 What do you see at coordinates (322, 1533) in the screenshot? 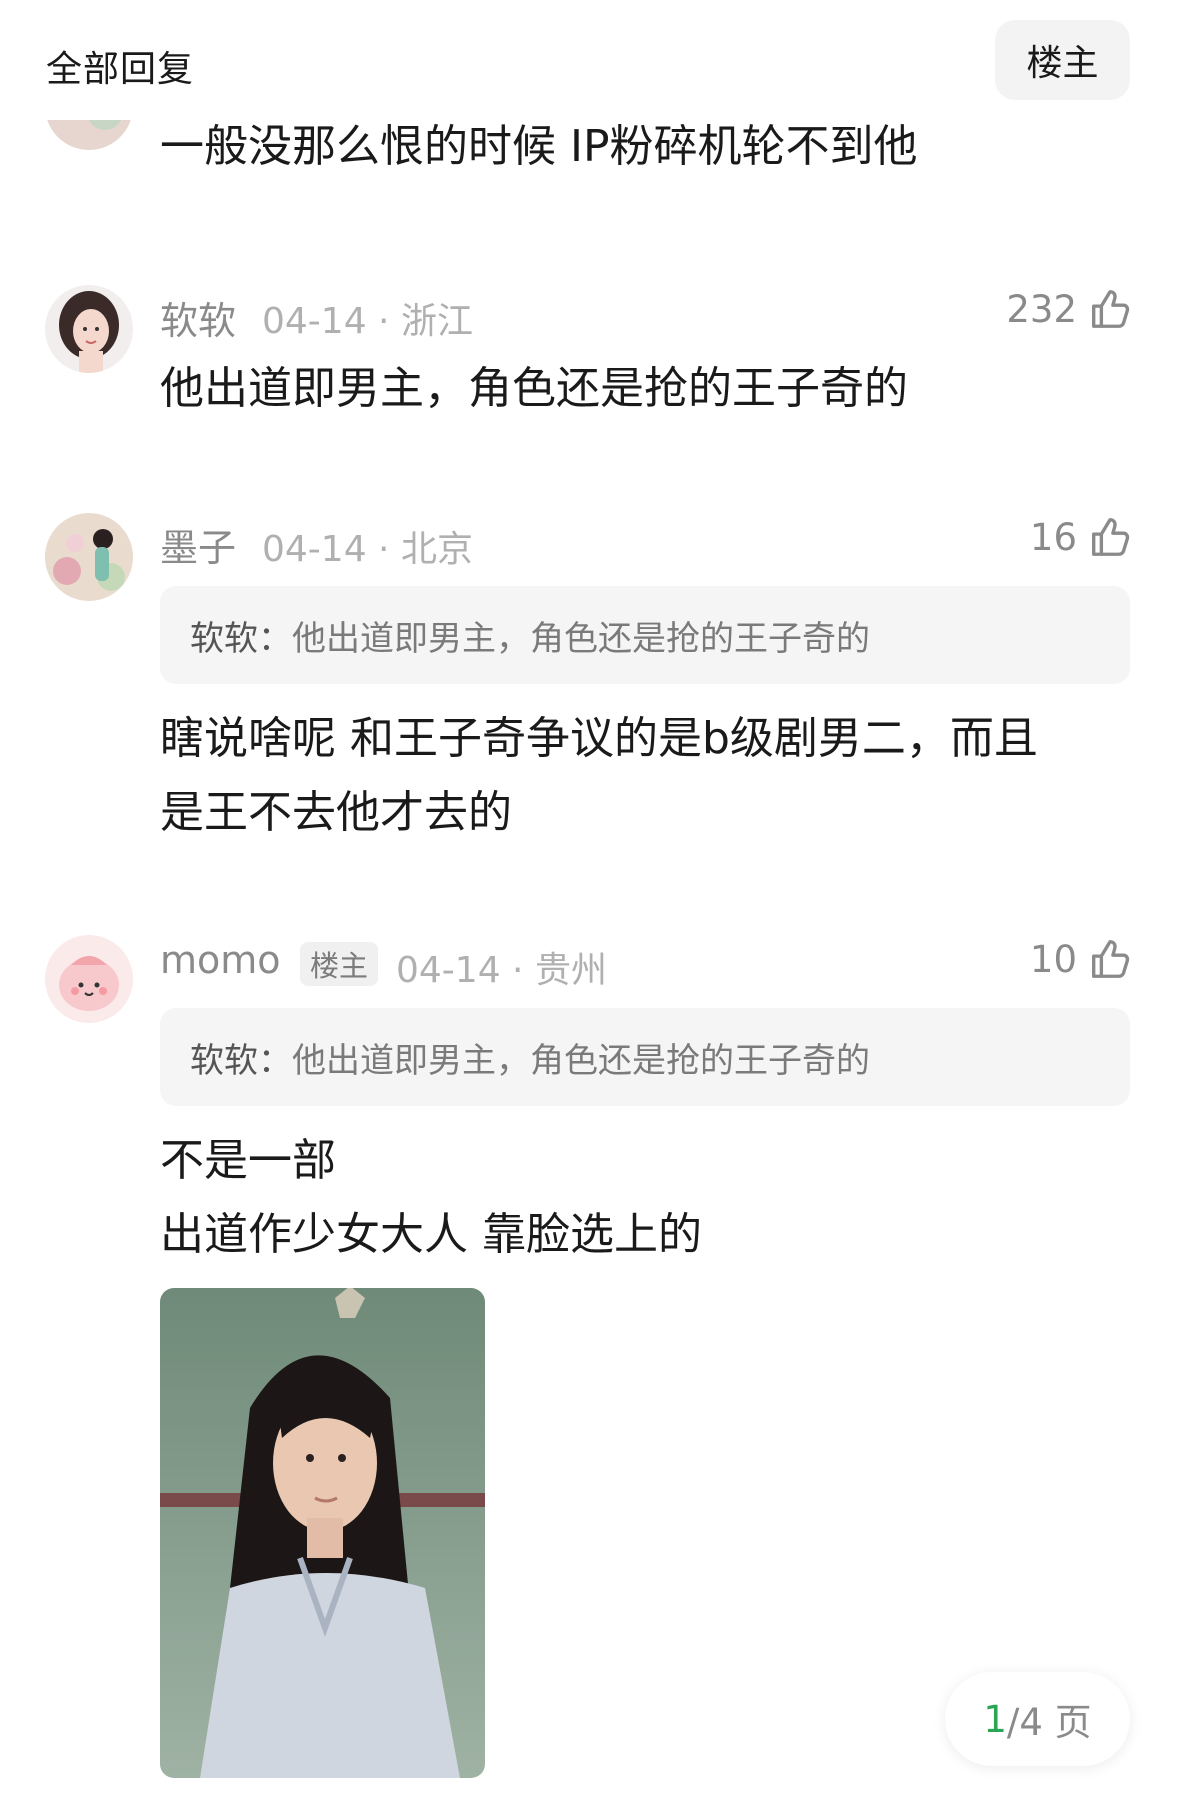
I see `comment-image` at bounding box center [322, 1533].